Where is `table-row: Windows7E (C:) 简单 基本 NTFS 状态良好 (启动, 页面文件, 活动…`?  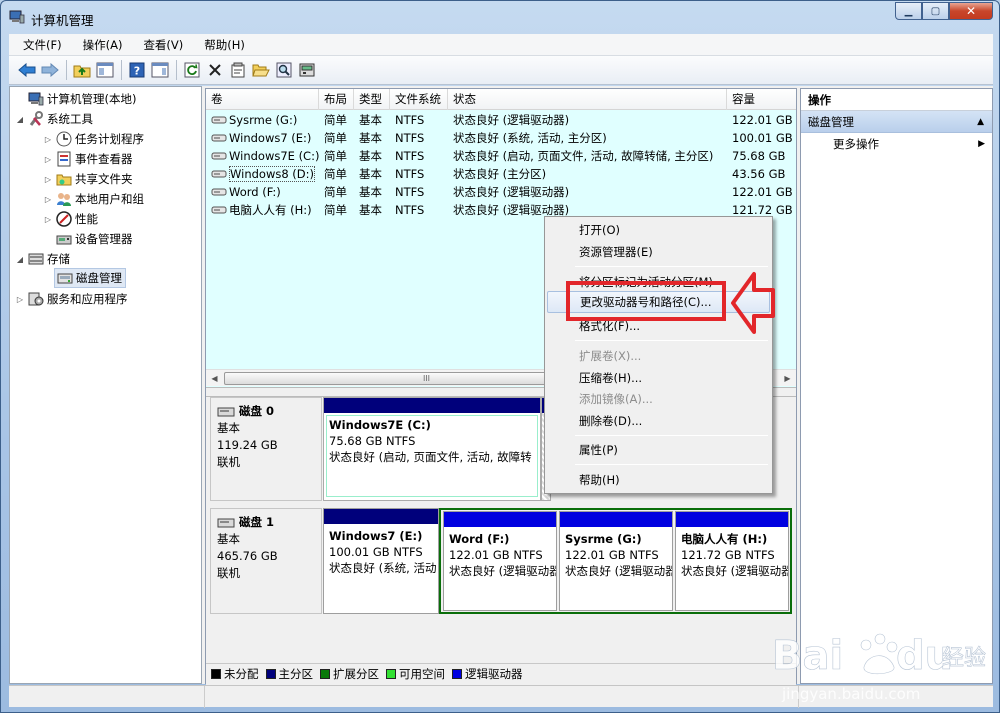 table-row: Windows7E (C:) 简单 基本 NTFS 状态良好 (启动, 页面文件, 活动… is located at coordinates (501, 156).